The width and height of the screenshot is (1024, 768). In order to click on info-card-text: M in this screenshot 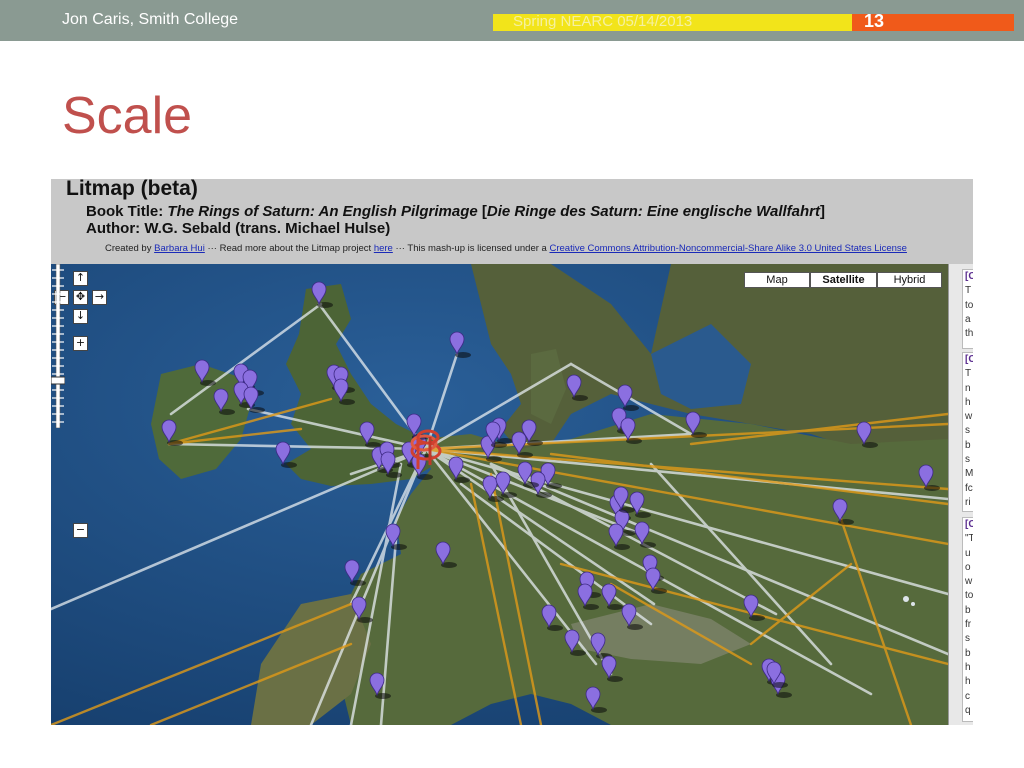, I will do `click(969, 474)`.